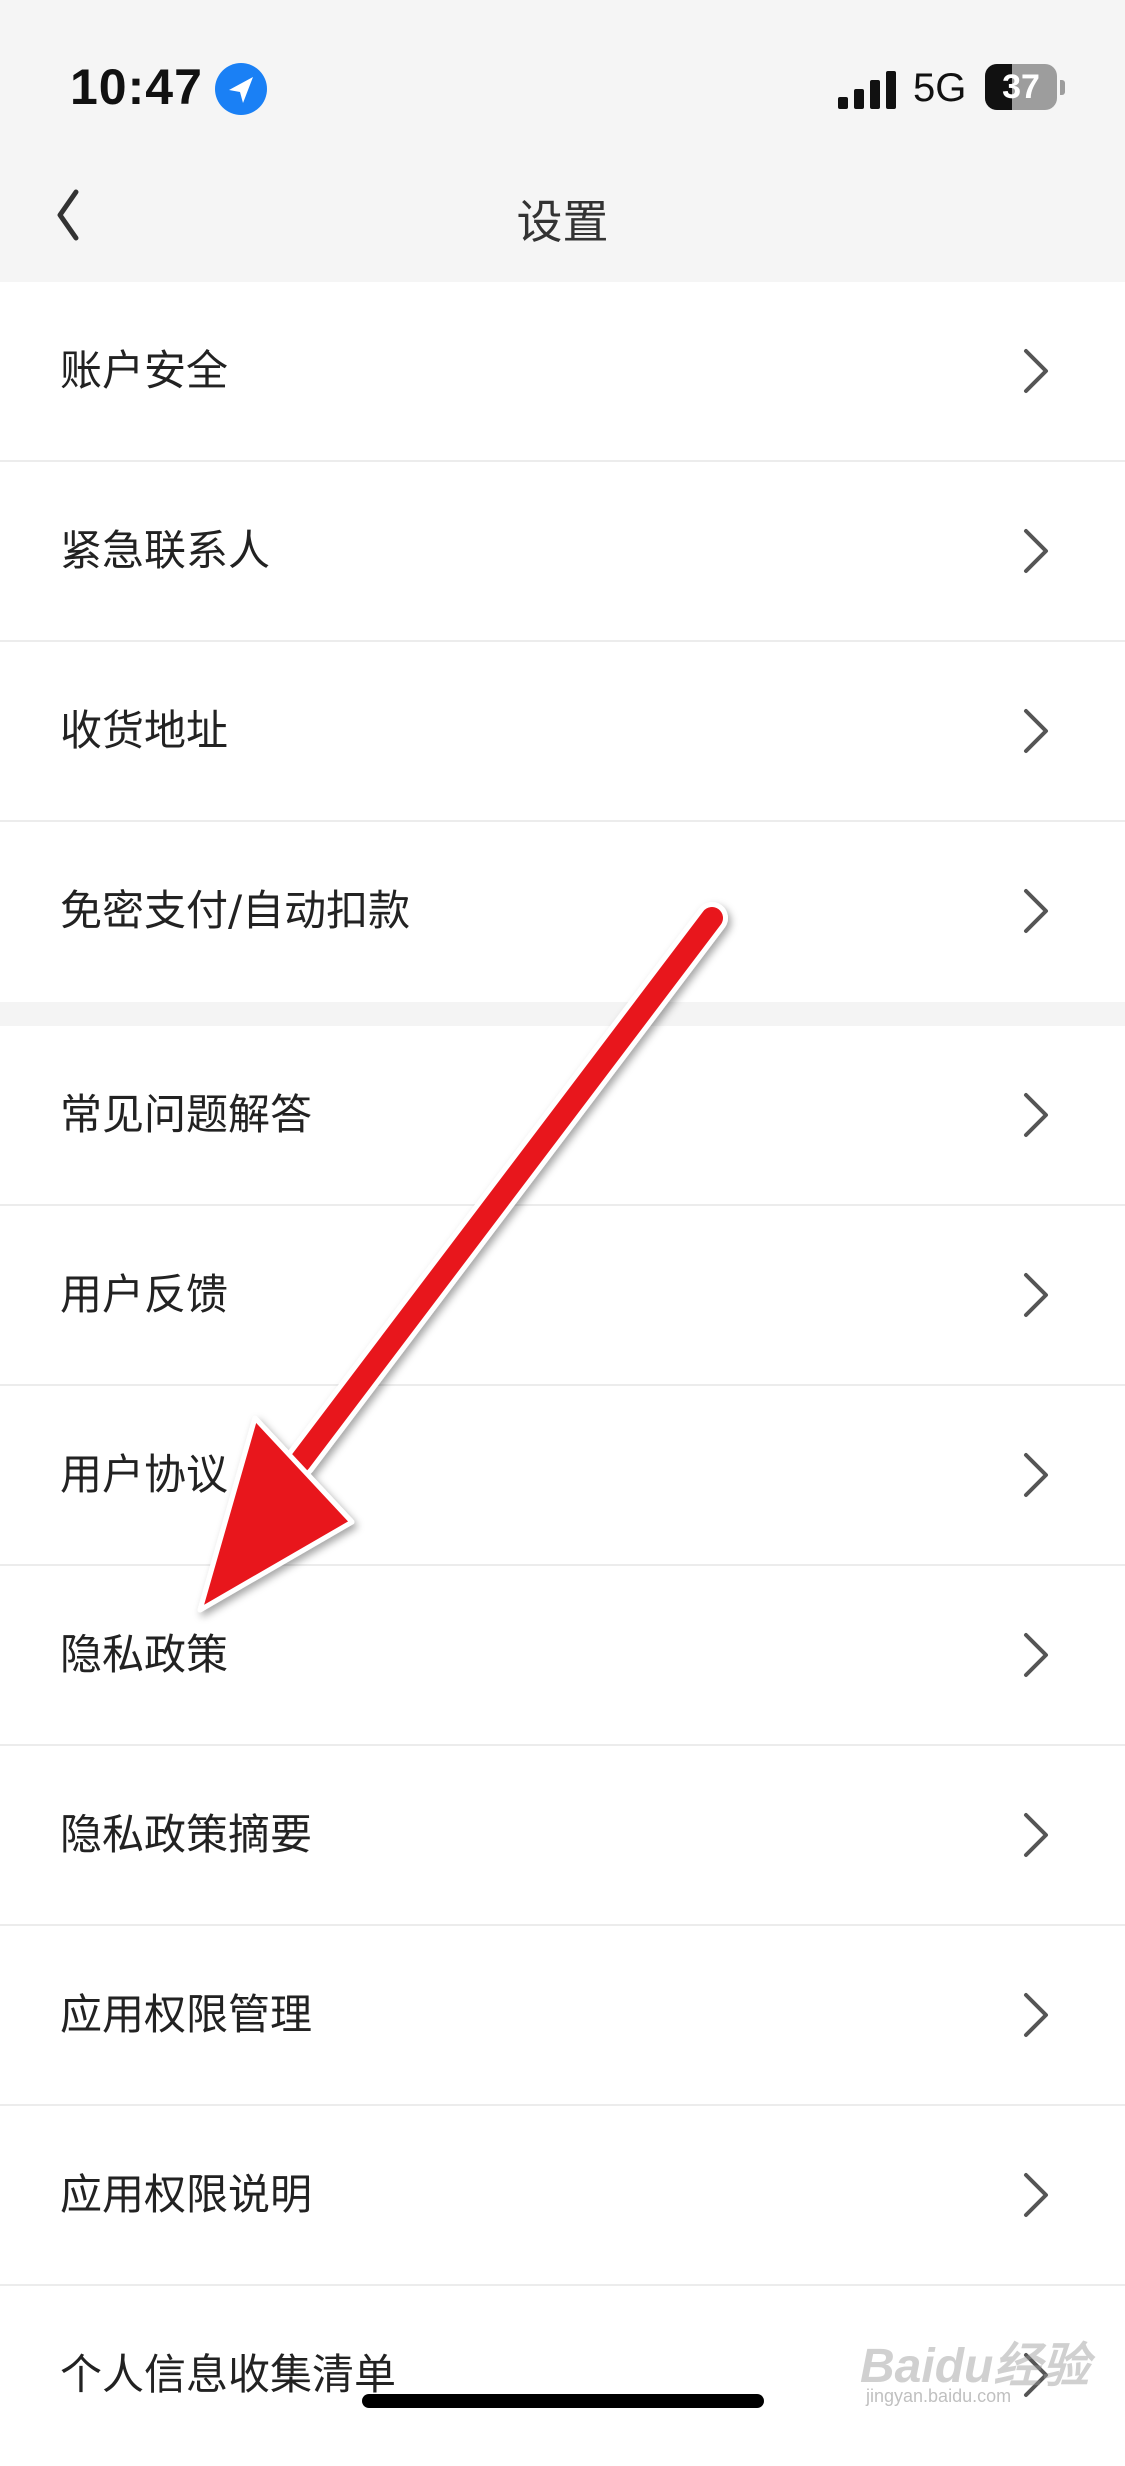 The width and height of the screenshot is (1125, 2466). I want to click on network-type-label: 5G, so click(940, 88).